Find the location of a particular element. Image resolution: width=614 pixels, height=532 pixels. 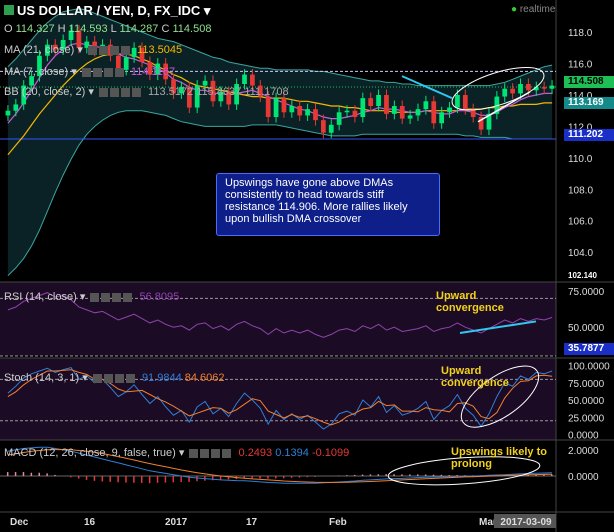

ma21-legend: MA (21, close) ▾ 113.5045 is located at coordinates (93, 49).